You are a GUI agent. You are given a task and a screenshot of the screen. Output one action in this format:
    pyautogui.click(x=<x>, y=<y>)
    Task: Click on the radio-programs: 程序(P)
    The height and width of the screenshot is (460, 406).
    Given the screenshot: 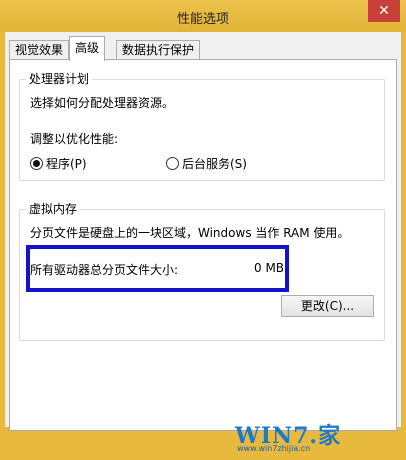 What is the action you would take?
    pyautogui.click(x=58, y=163)
    